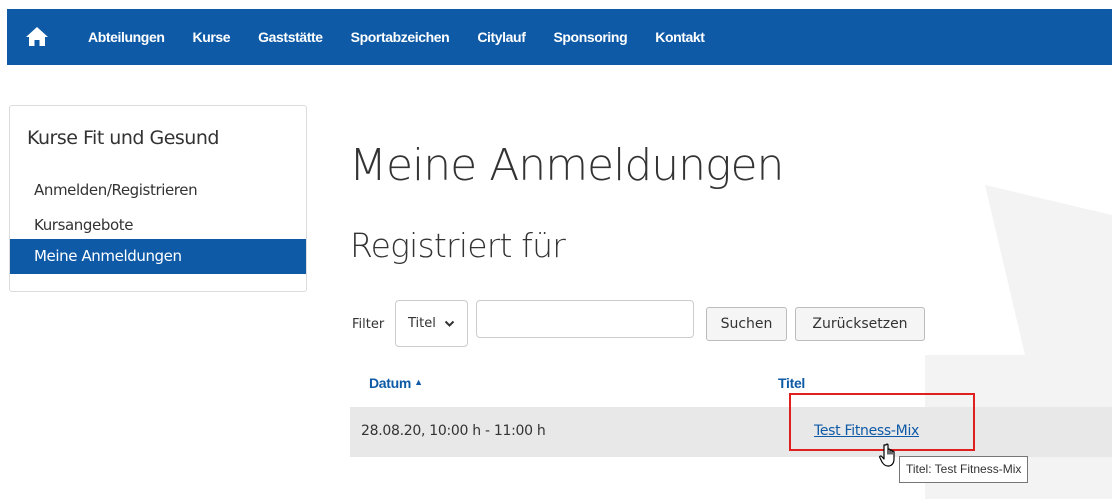 This screenshot has height=499, width=1112. What do you see at coordinates (422, 323) in the screenshot?
I see `filter-select-value: Titel` at bounding box center [422, 323].